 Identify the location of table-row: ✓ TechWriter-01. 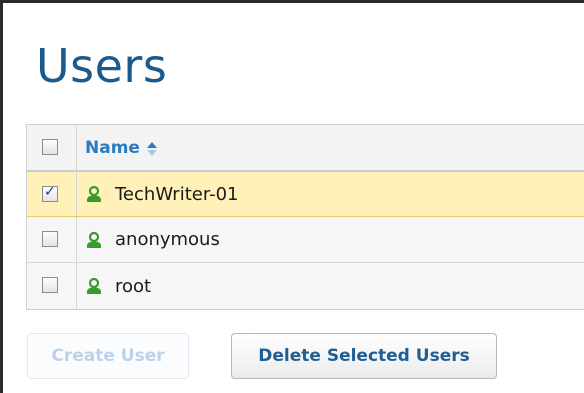
(305, 194).